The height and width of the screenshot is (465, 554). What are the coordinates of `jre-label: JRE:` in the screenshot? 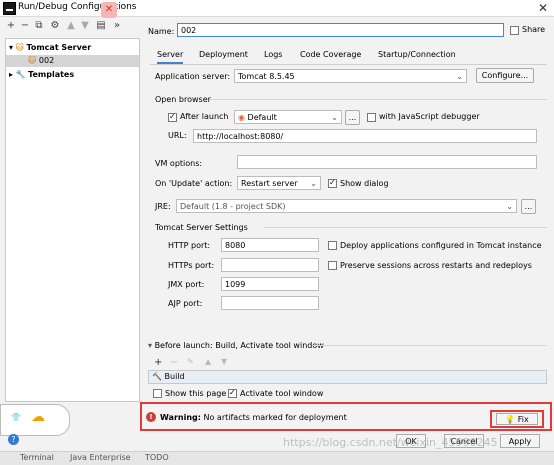 It's located at (163, 206).